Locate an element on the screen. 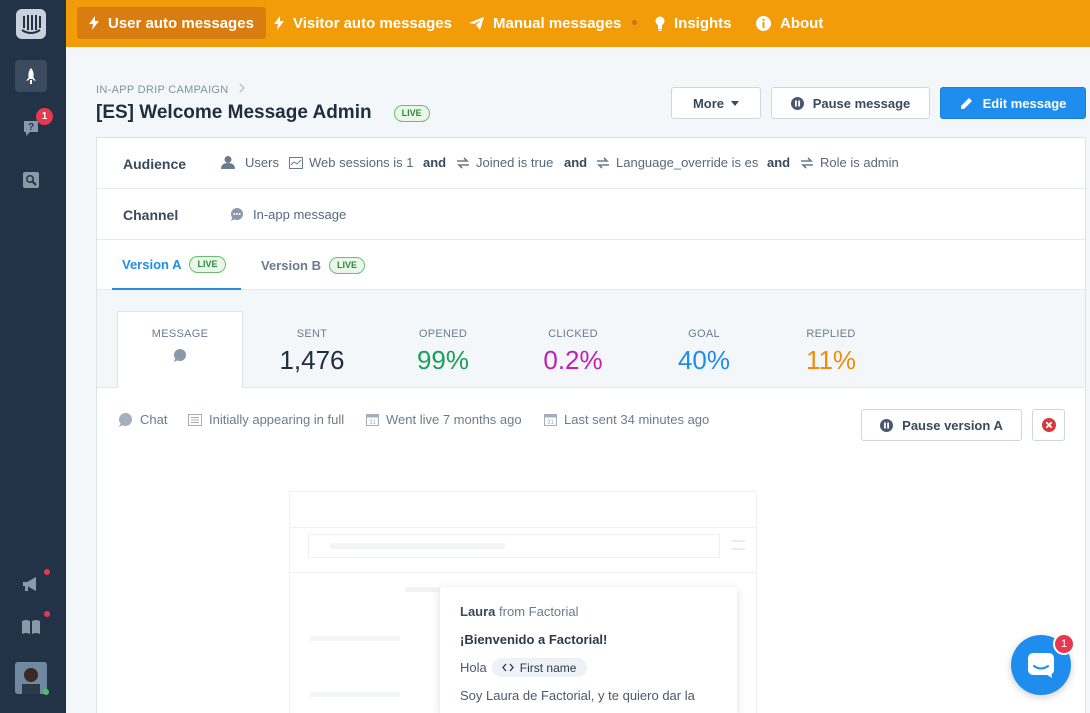 This screenshot has height=713, width=1090. stat-sent: SENT 1,476 is located at coordinates (312, 333).